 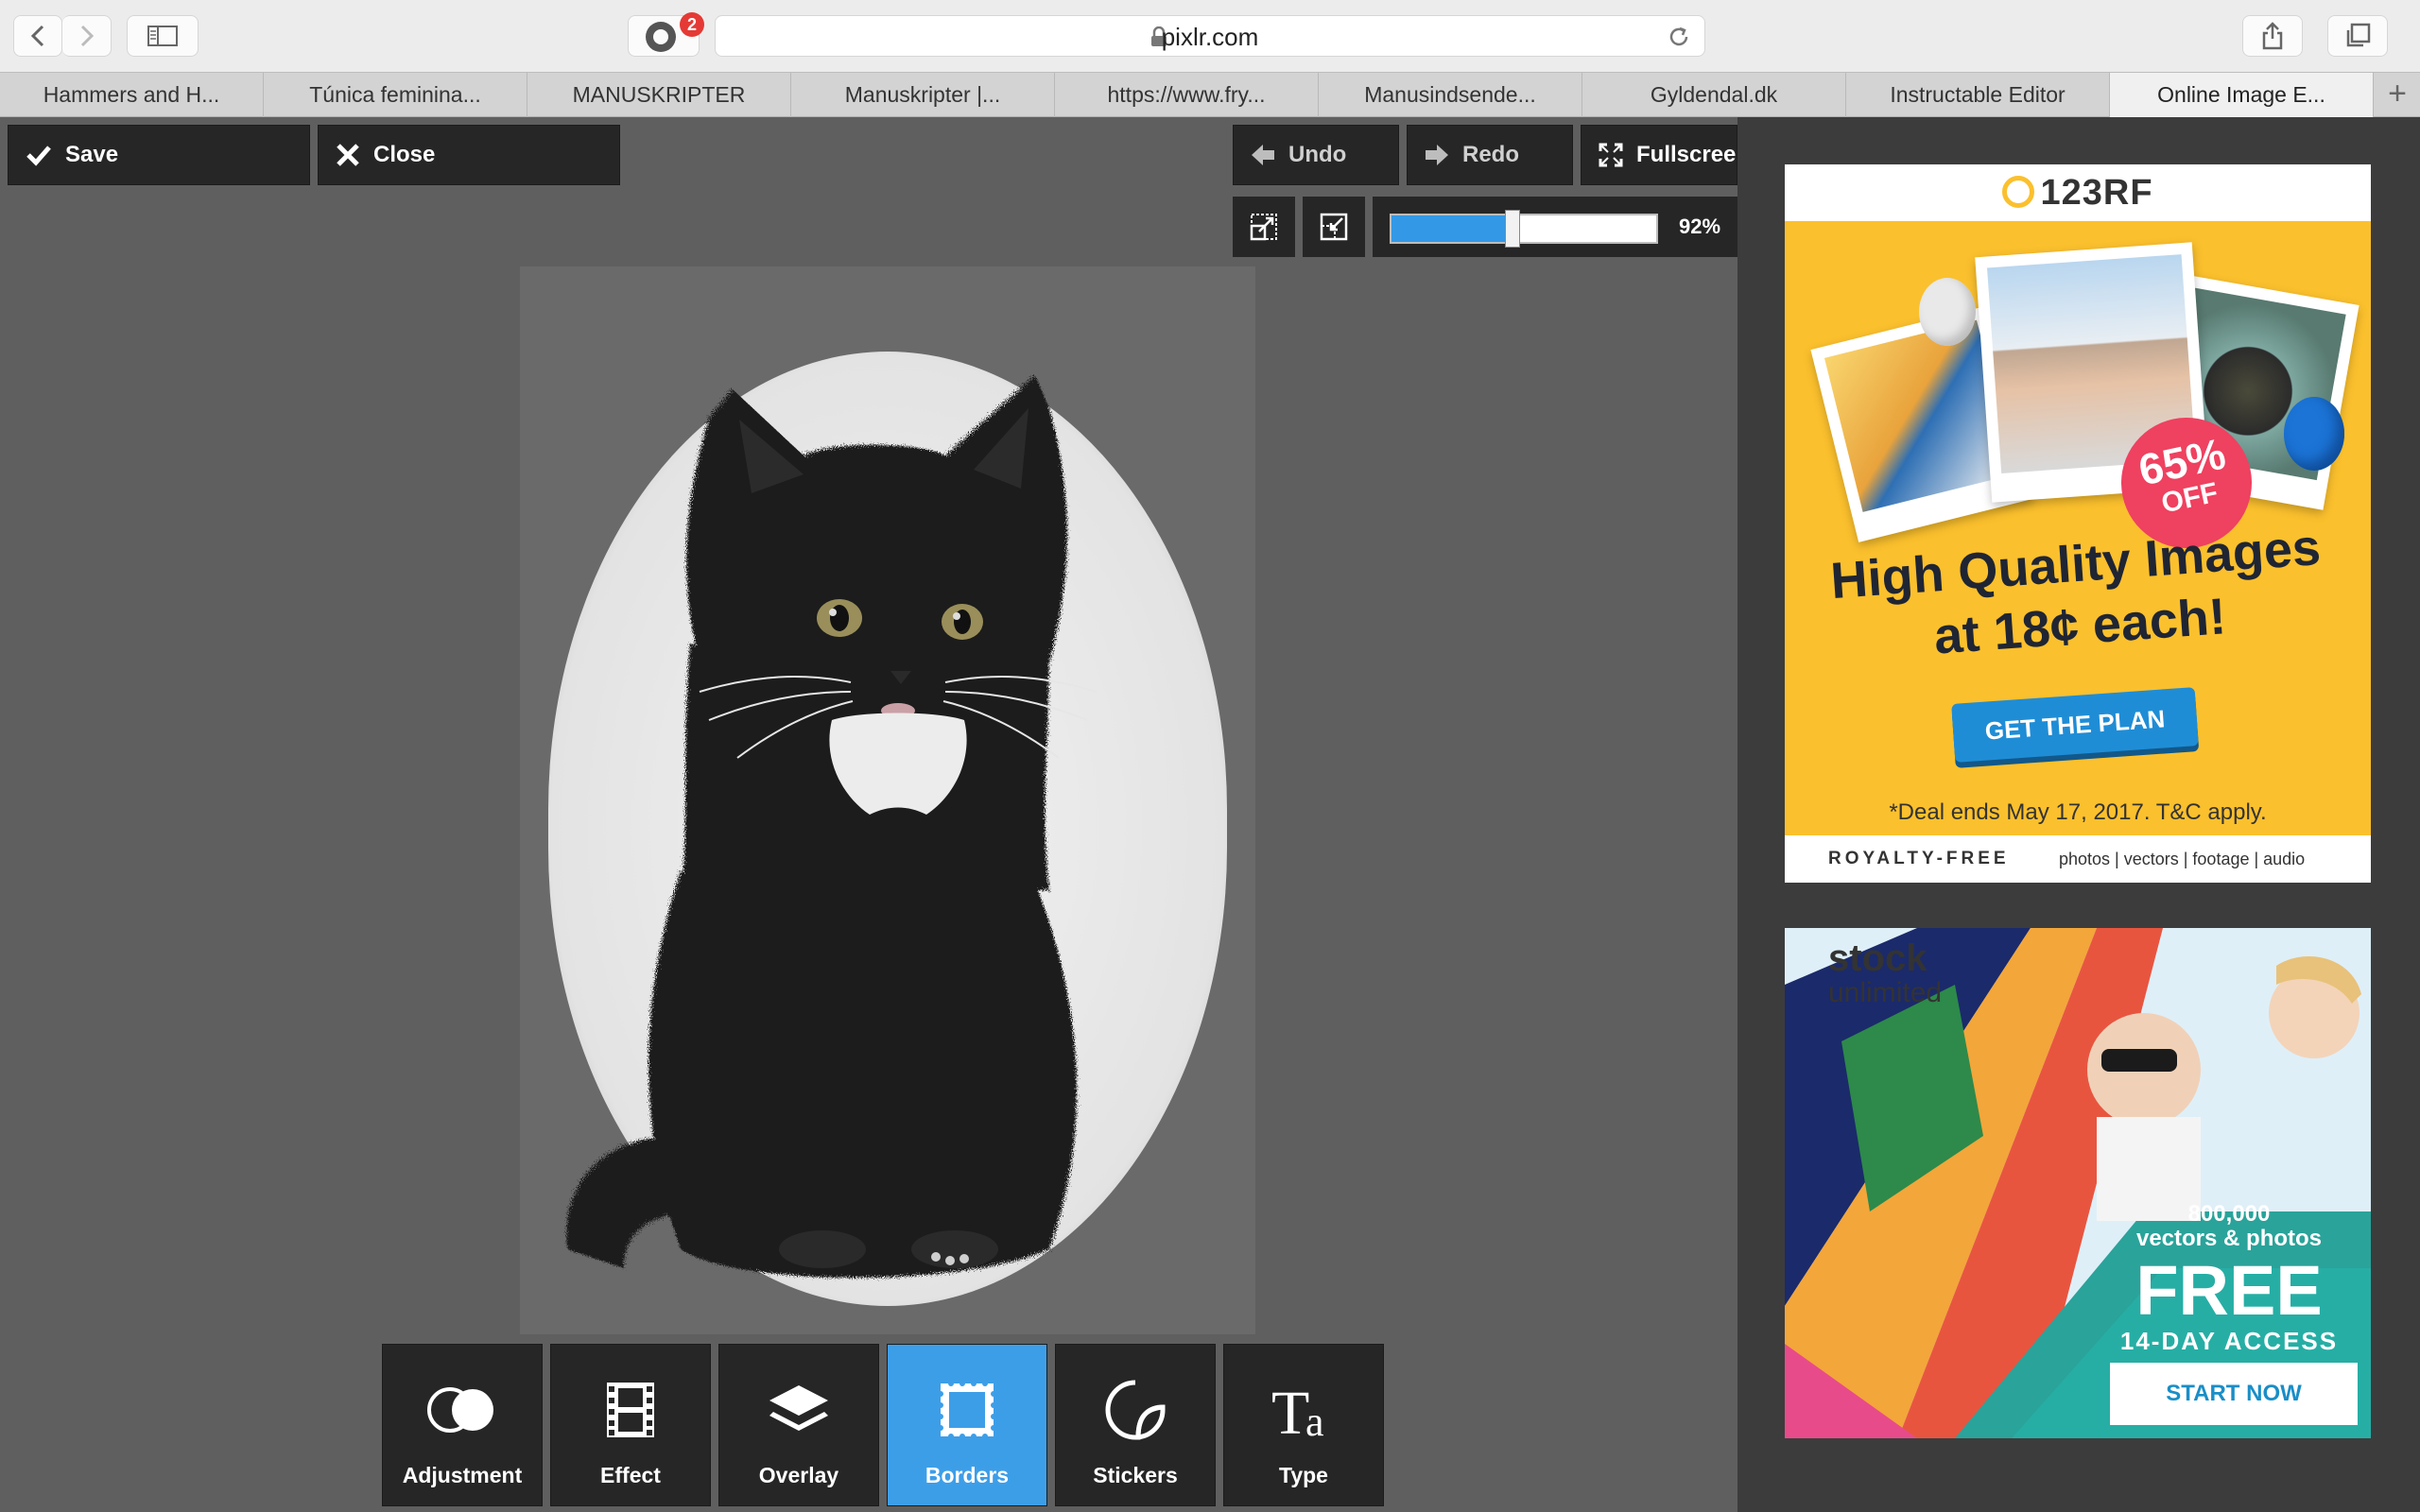 I want to click on vectors-count: 800,000, so click(x=2229, y=1214).